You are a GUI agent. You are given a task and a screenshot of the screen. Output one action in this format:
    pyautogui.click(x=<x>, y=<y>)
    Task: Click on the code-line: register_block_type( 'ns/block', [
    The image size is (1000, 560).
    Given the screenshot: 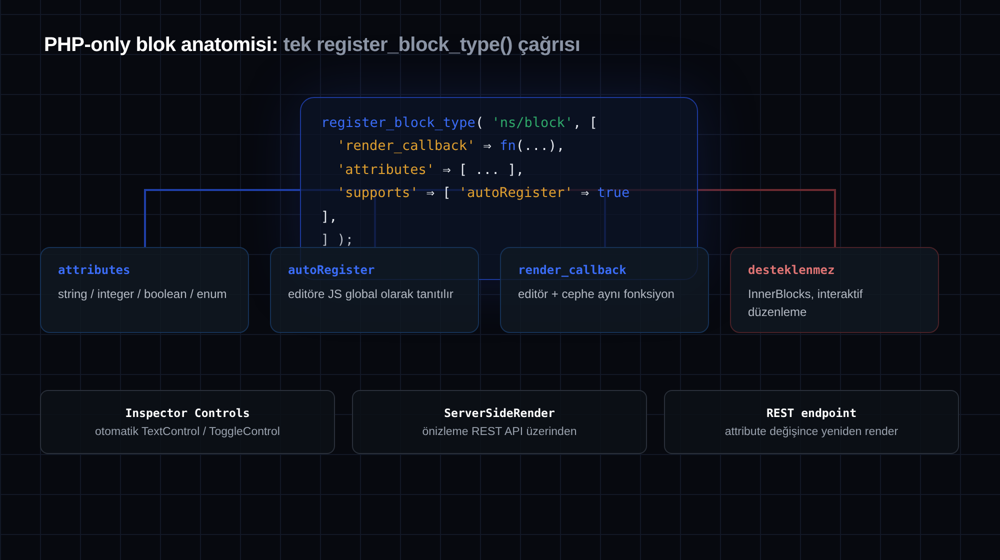 What is the action you would take?
    pyautogui.click(x=459, y=123)
    